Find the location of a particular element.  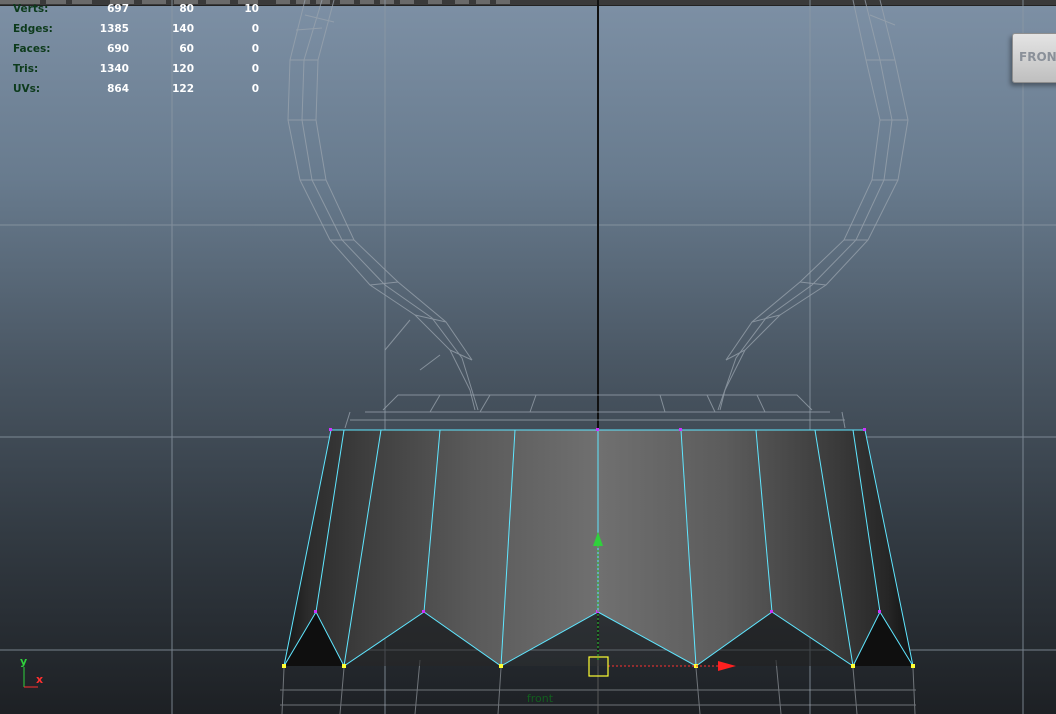

camera-name-label: front is located at coordinates (540, 698).